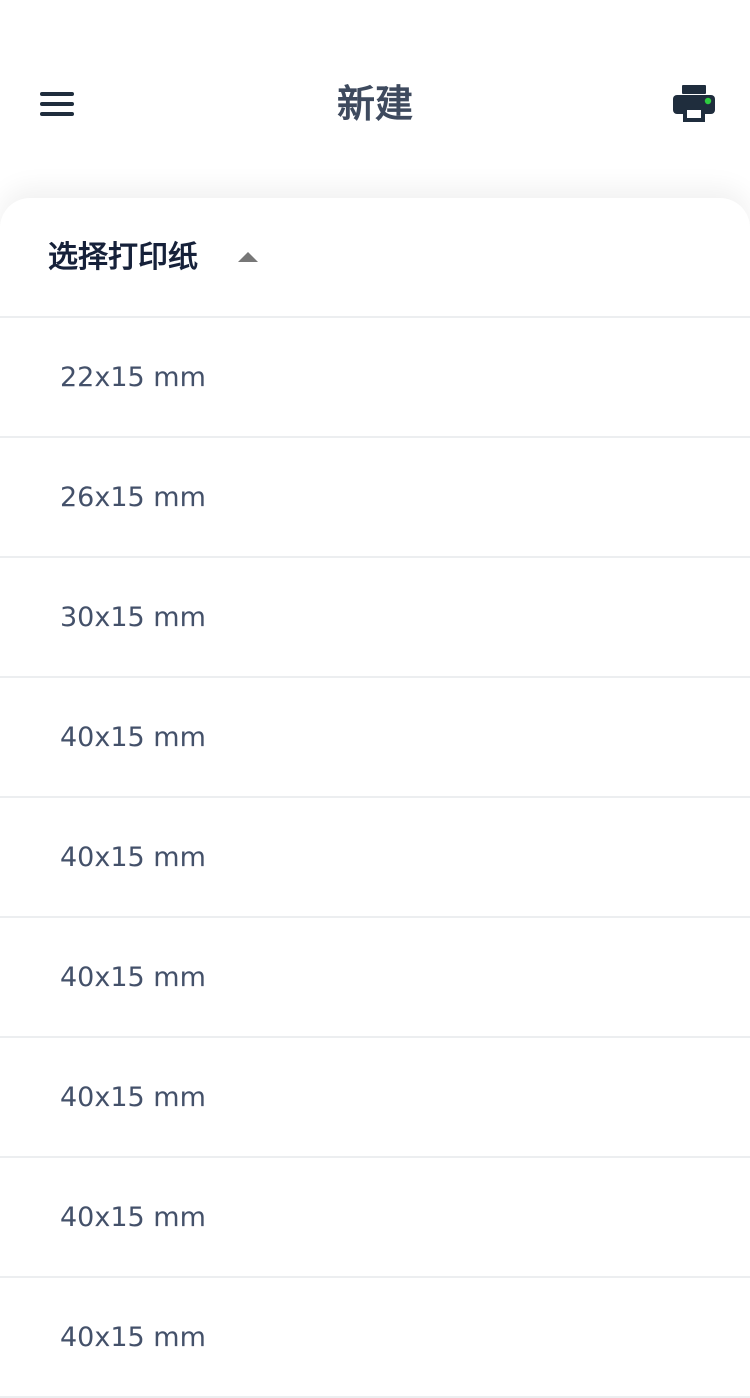 The height and width of the screenshot is (1398, 750). Describe the element at coordinates (248, 257) in the screenshot. I see `caret-up-icon` at that location.